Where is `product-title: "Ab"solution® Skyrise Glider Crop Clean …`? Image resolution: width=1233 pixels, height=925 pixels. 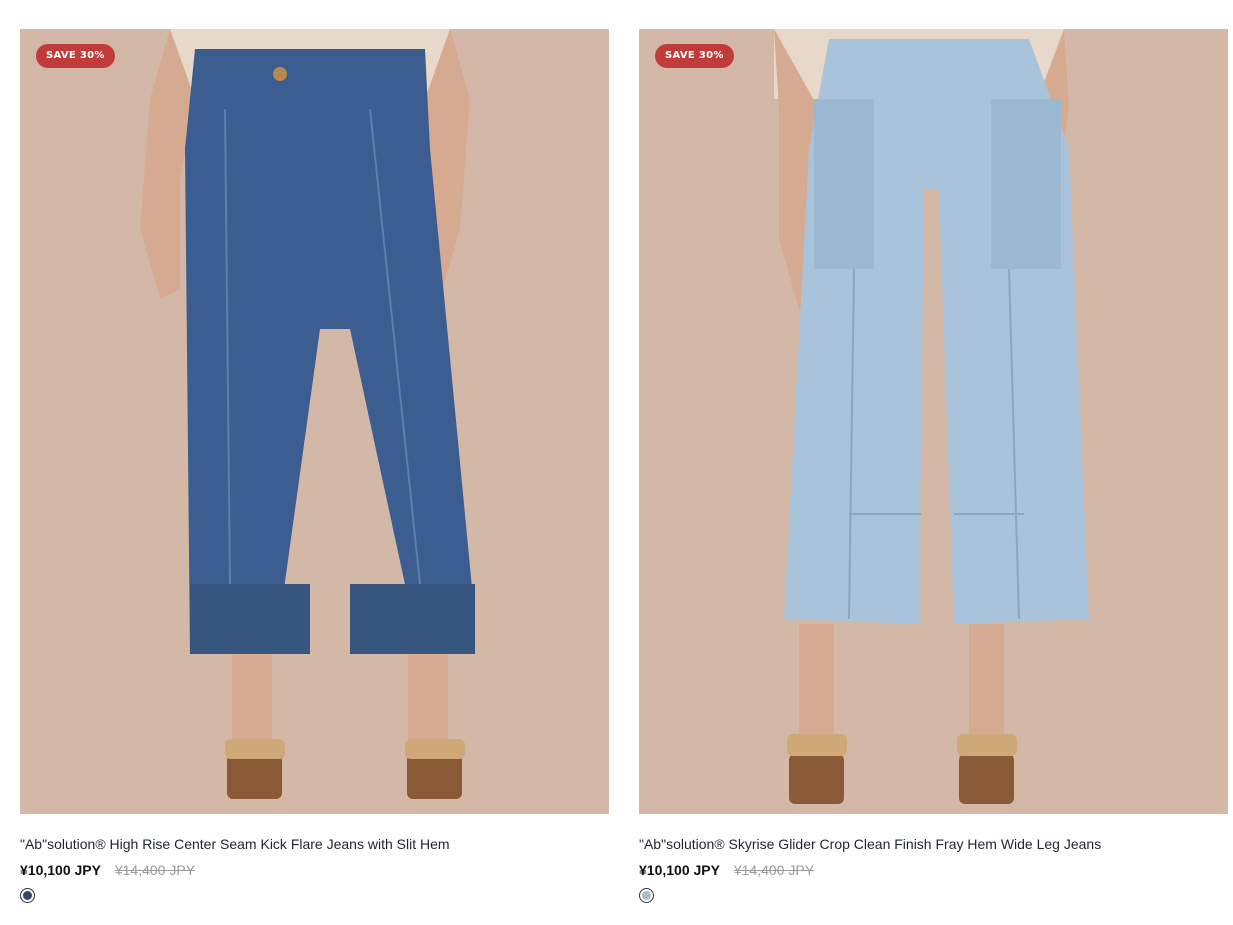 product-title: "Ab"solution® Skyrise Glider Crop Clean … is located at coordinates (933, 844).